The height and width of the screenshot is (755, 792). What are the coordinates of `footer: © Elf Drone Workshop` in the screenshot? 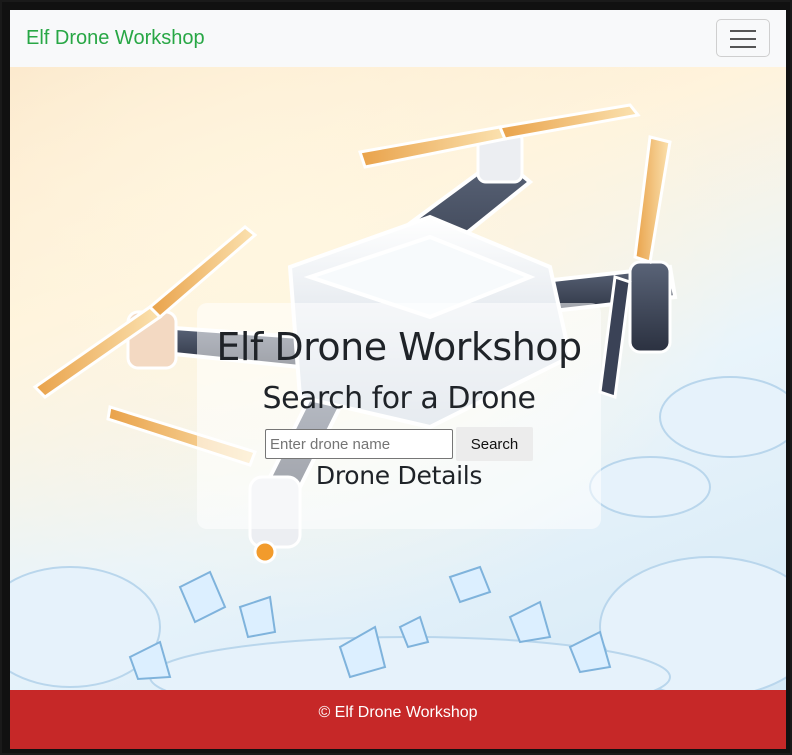 It's located at (398, 719).